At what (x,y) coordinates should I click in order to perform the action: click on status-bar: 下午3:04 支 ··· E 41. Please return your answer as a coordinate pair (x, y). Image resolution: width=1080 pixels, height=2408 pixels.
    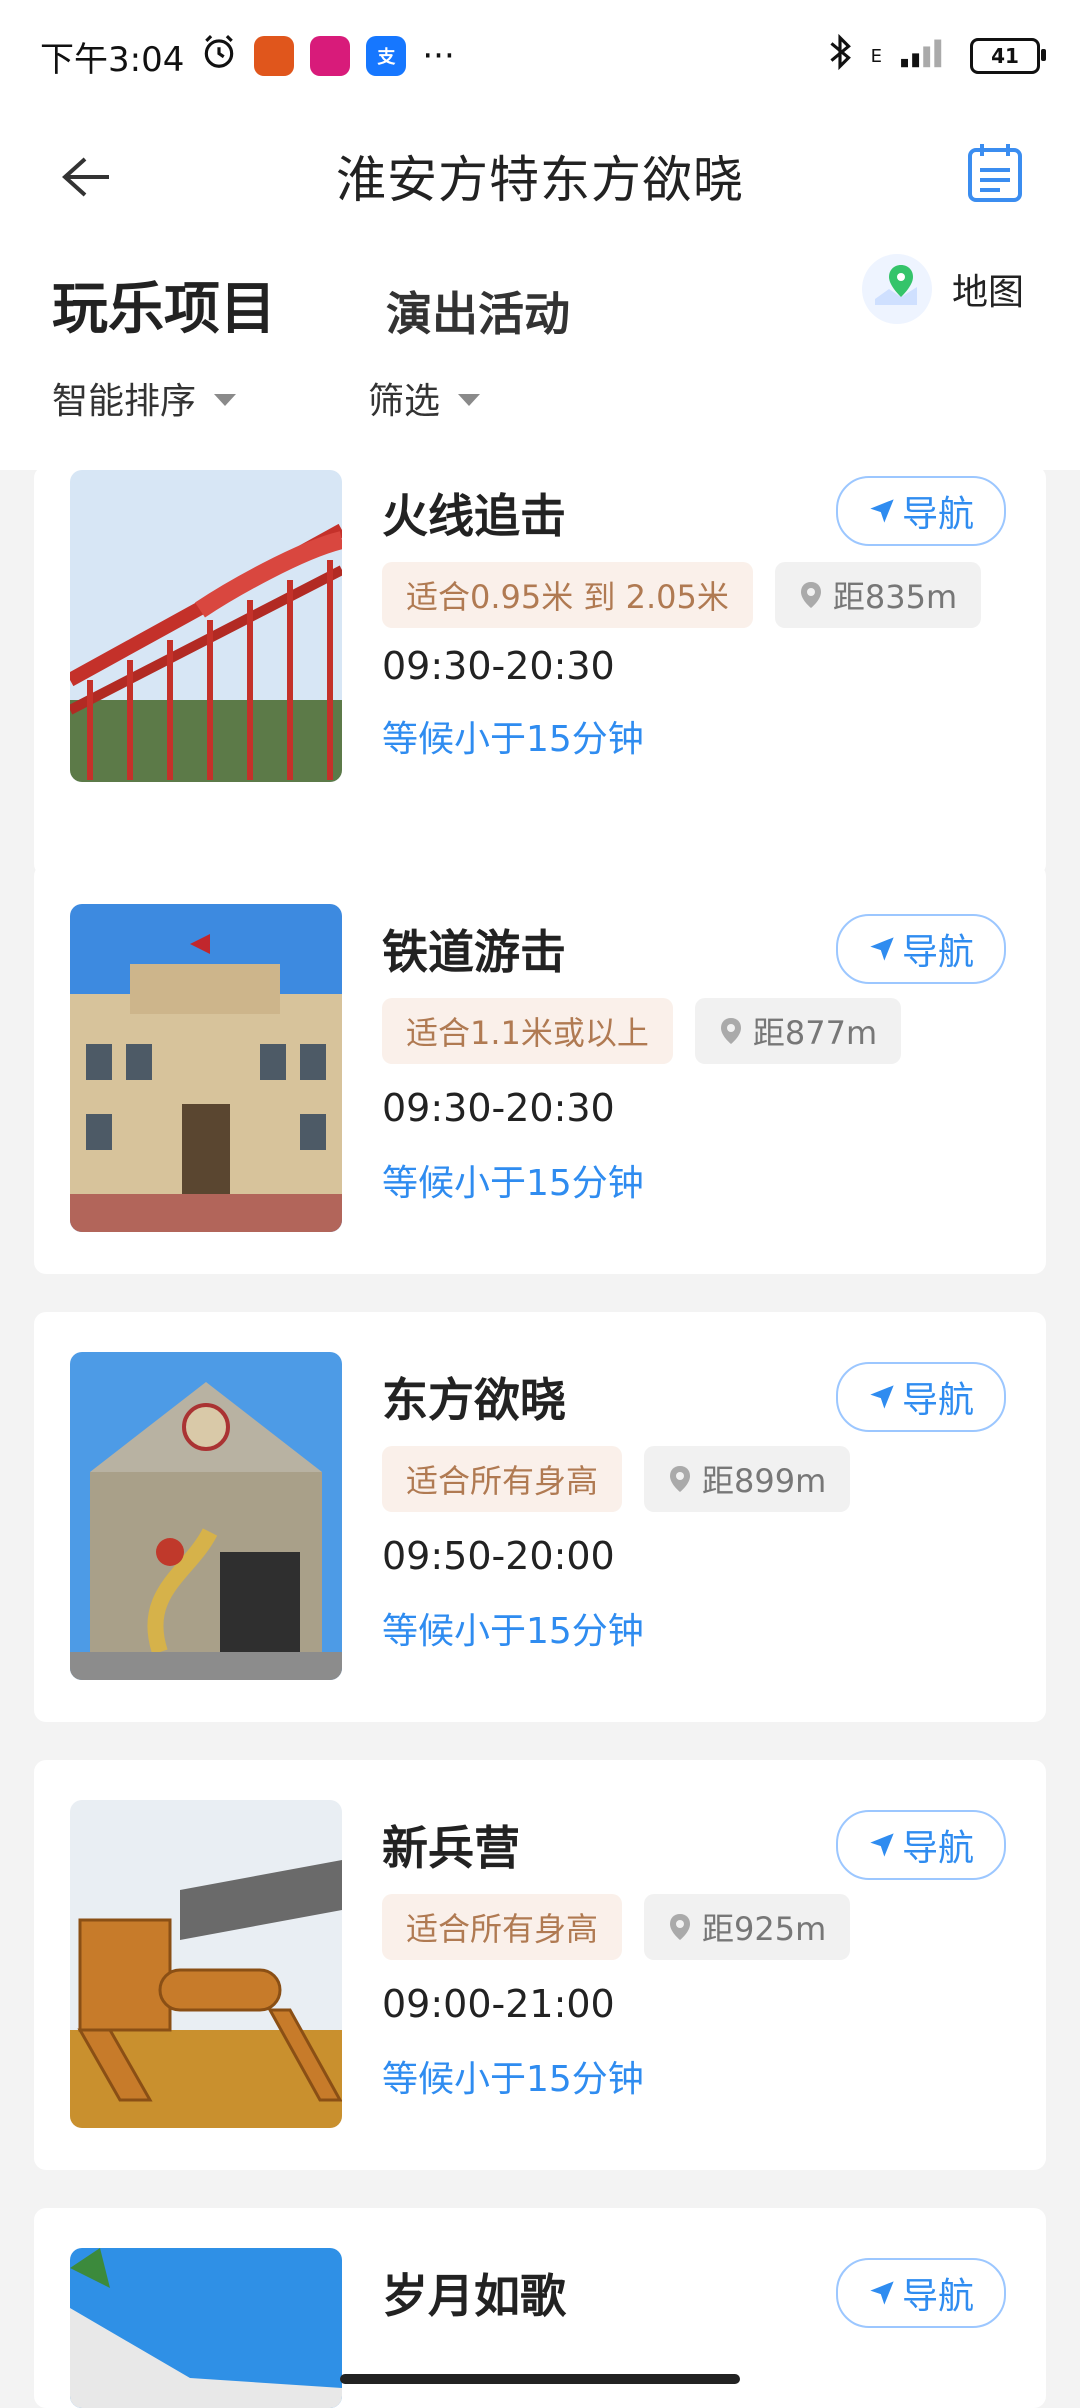
    Looking at the image, I should click on (540, 56).